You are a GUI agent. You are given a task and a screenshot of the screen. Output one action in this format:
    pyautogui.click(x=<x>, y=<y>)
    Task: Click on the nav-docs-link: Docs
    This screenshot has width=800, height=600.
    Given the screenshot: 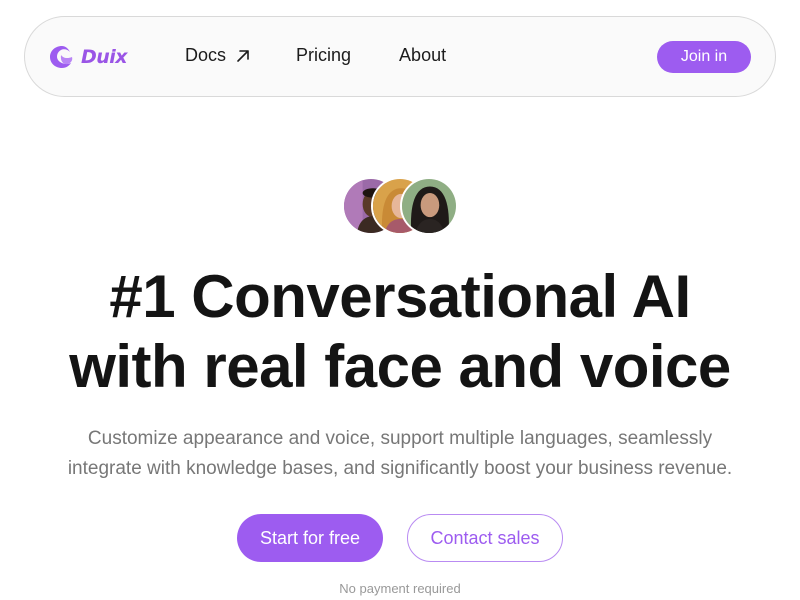 What is the action you would take?
    pyautogui.click(x=217, y=55)
    